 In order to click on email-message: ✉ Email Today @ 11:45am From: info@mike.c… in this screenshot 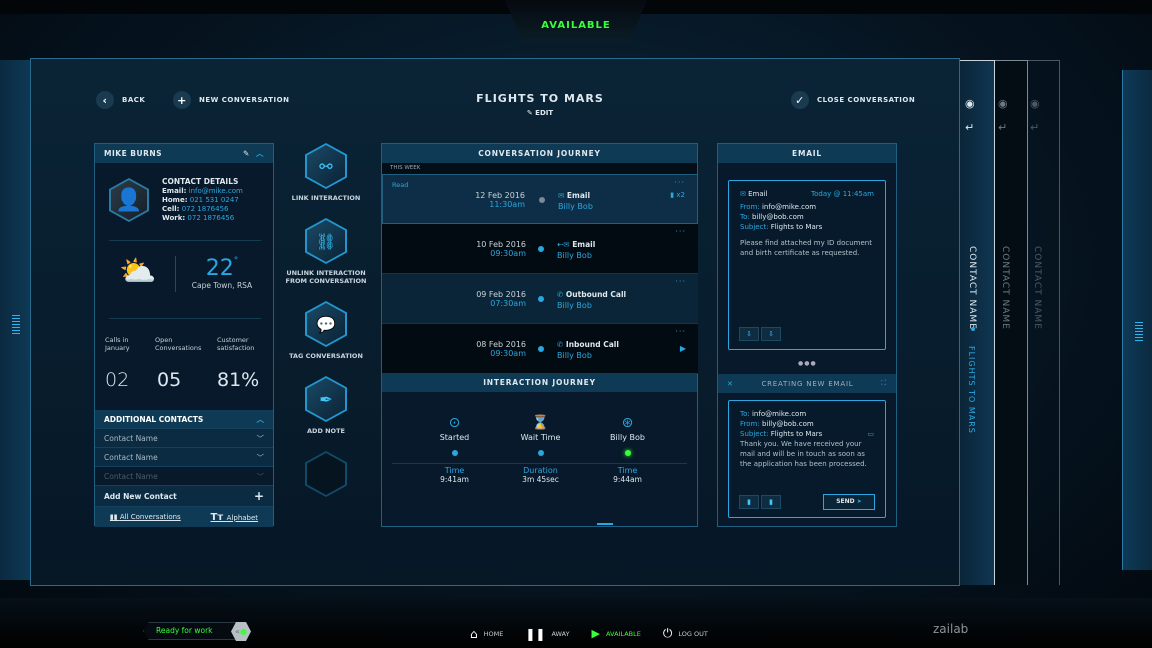, I will do `click(807, 265)`.